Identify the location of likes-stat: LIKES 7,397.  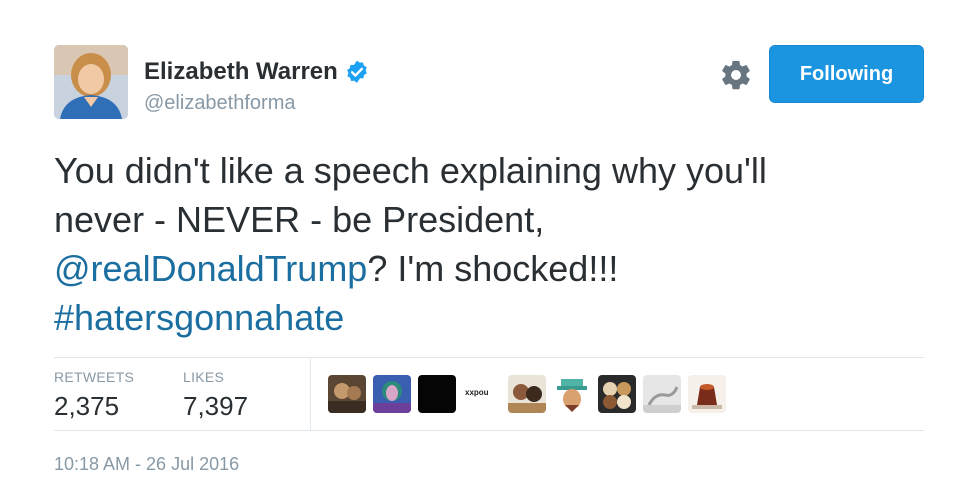
(215, 395).